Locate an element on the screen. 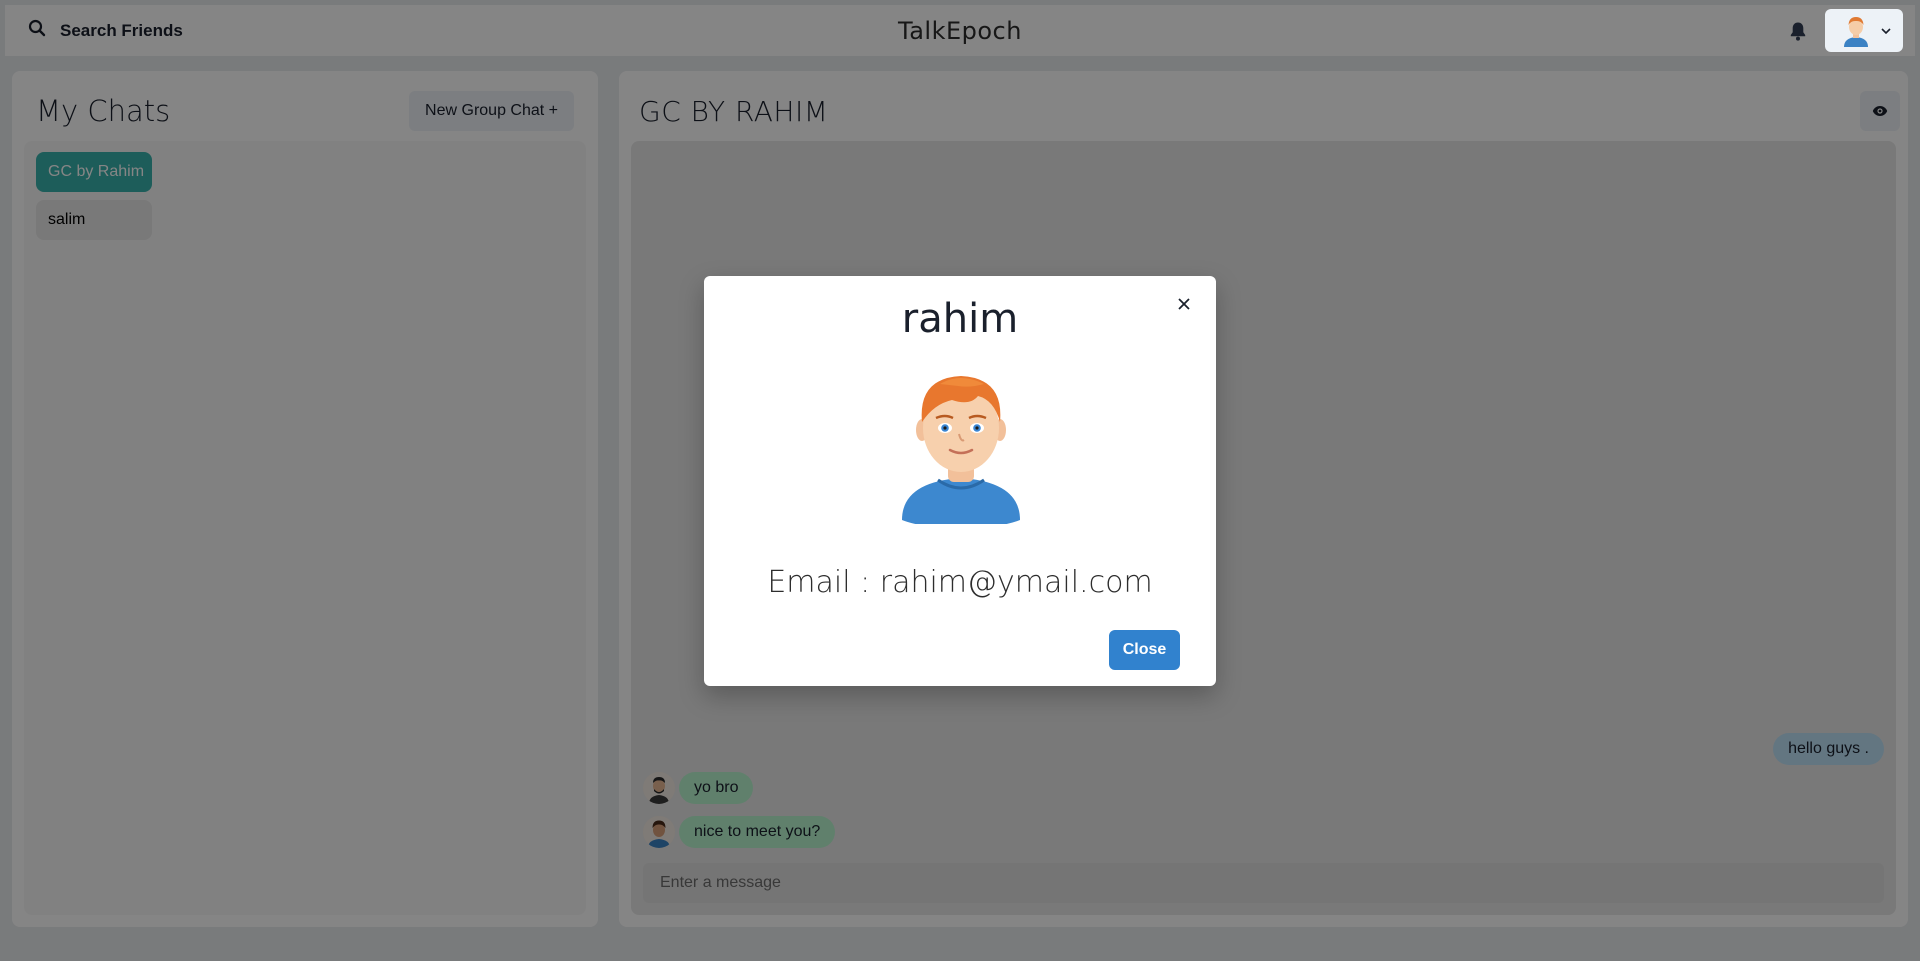 This screenshot has width=1920, height=961. profile-menu-button is located at coordinates (1864, 30).